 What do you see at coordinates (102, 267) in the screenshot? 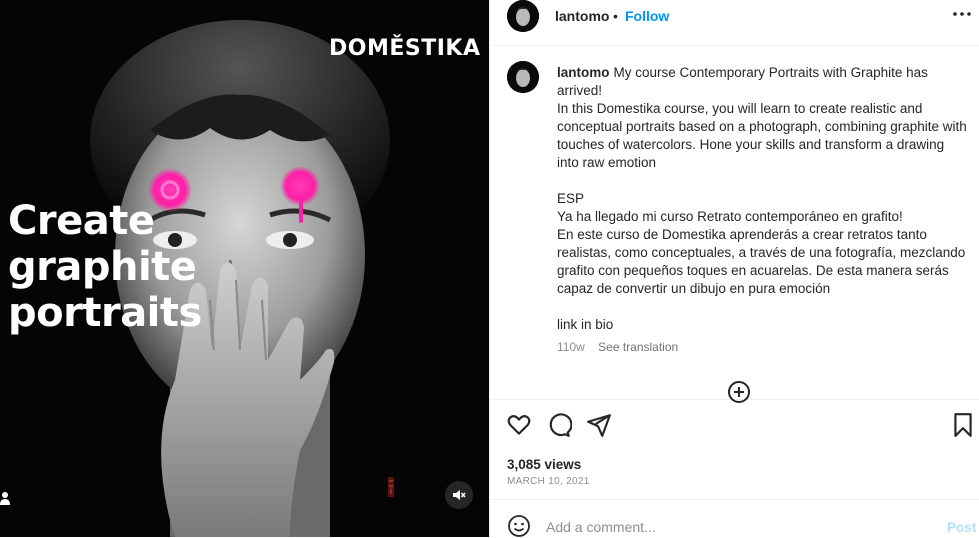
I see `headline-line: graphite` at bounding box center [102, 267].